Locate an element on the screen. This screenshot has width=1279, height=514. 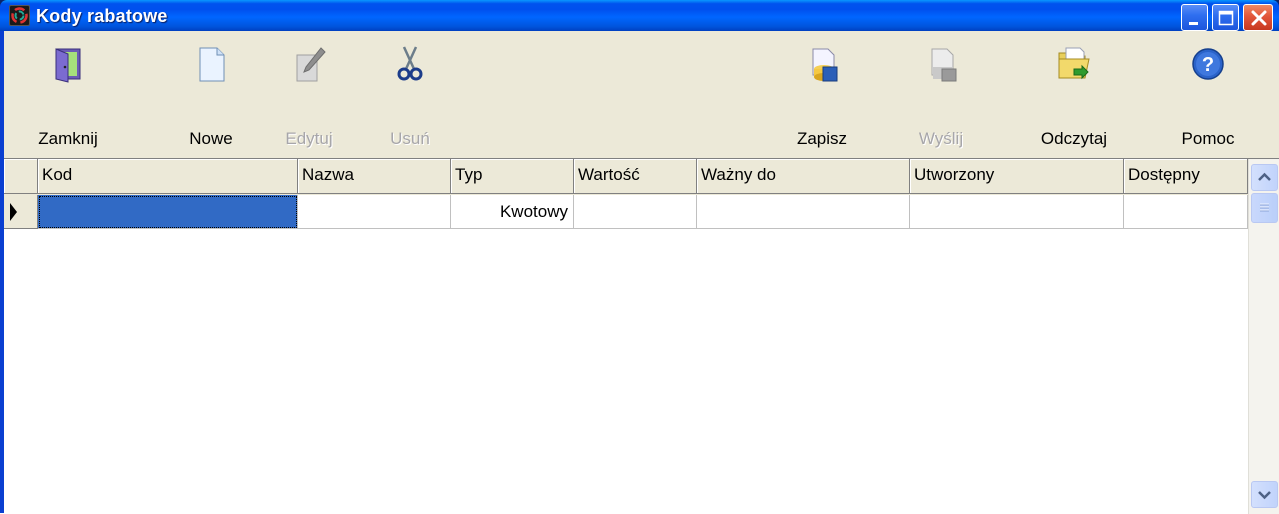
save-icon is located at coordinates (825, 65).